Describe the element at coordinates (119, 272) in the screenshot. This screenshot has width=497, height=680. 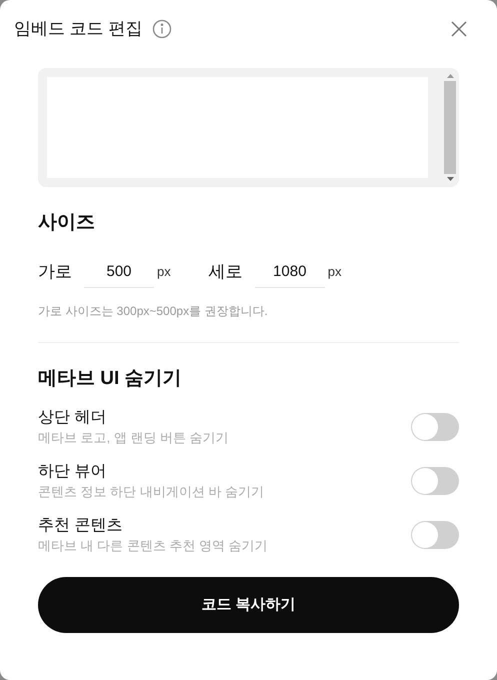
I see `width-field: 500` at that location.